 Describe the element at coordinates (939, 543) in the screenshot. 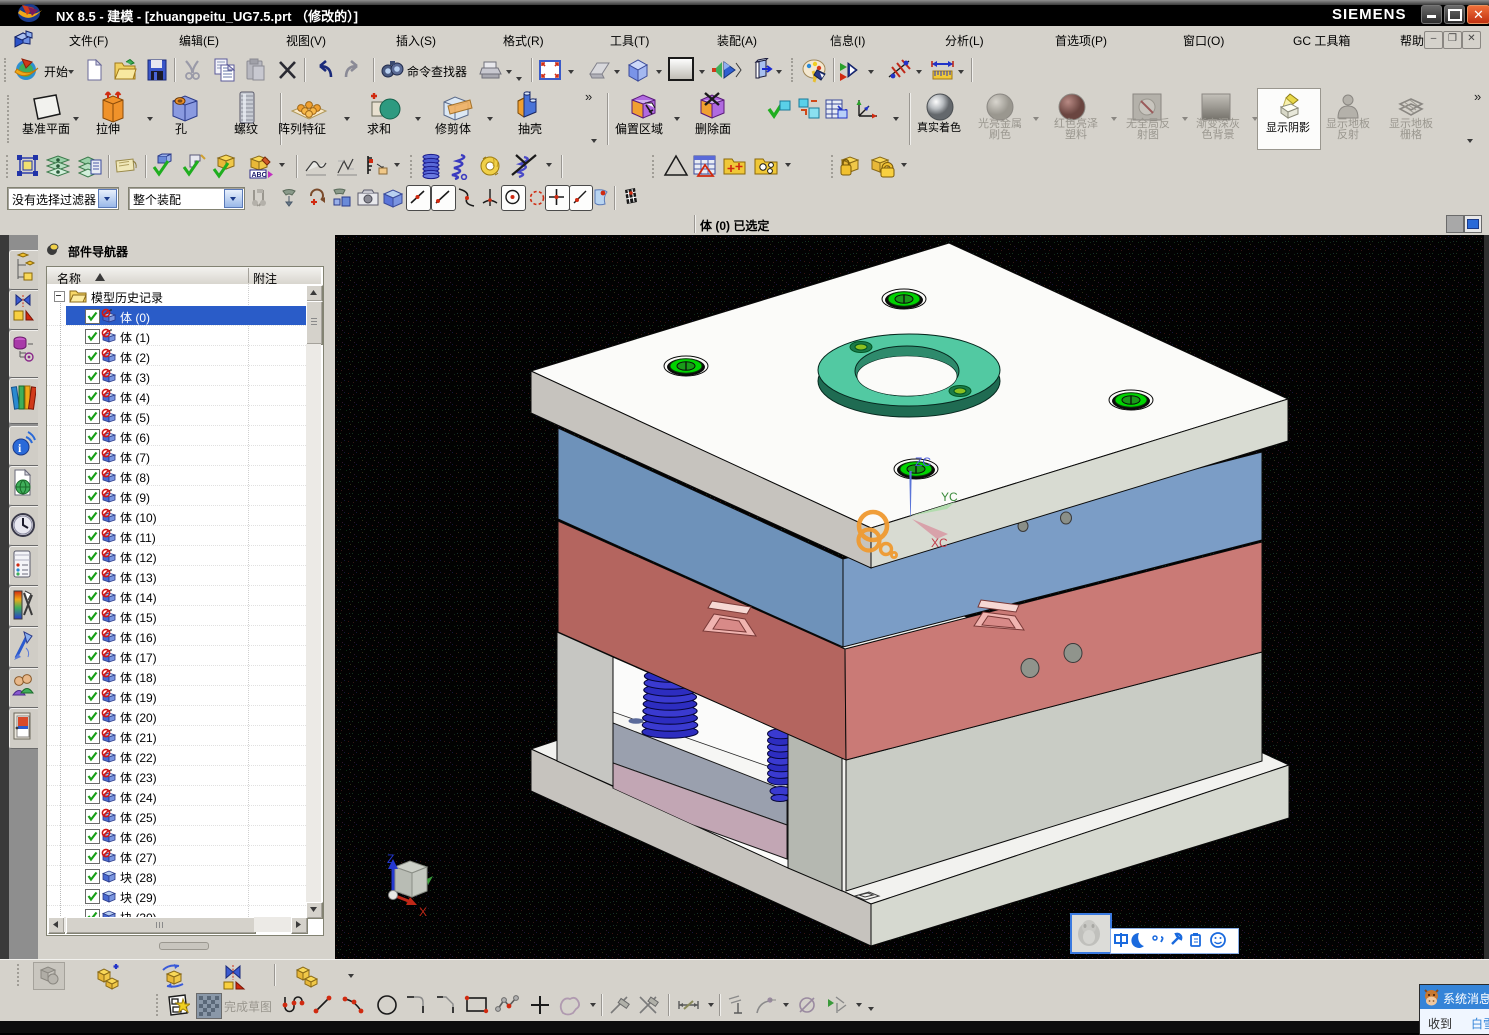

I see `svg-text: XC` at that location.